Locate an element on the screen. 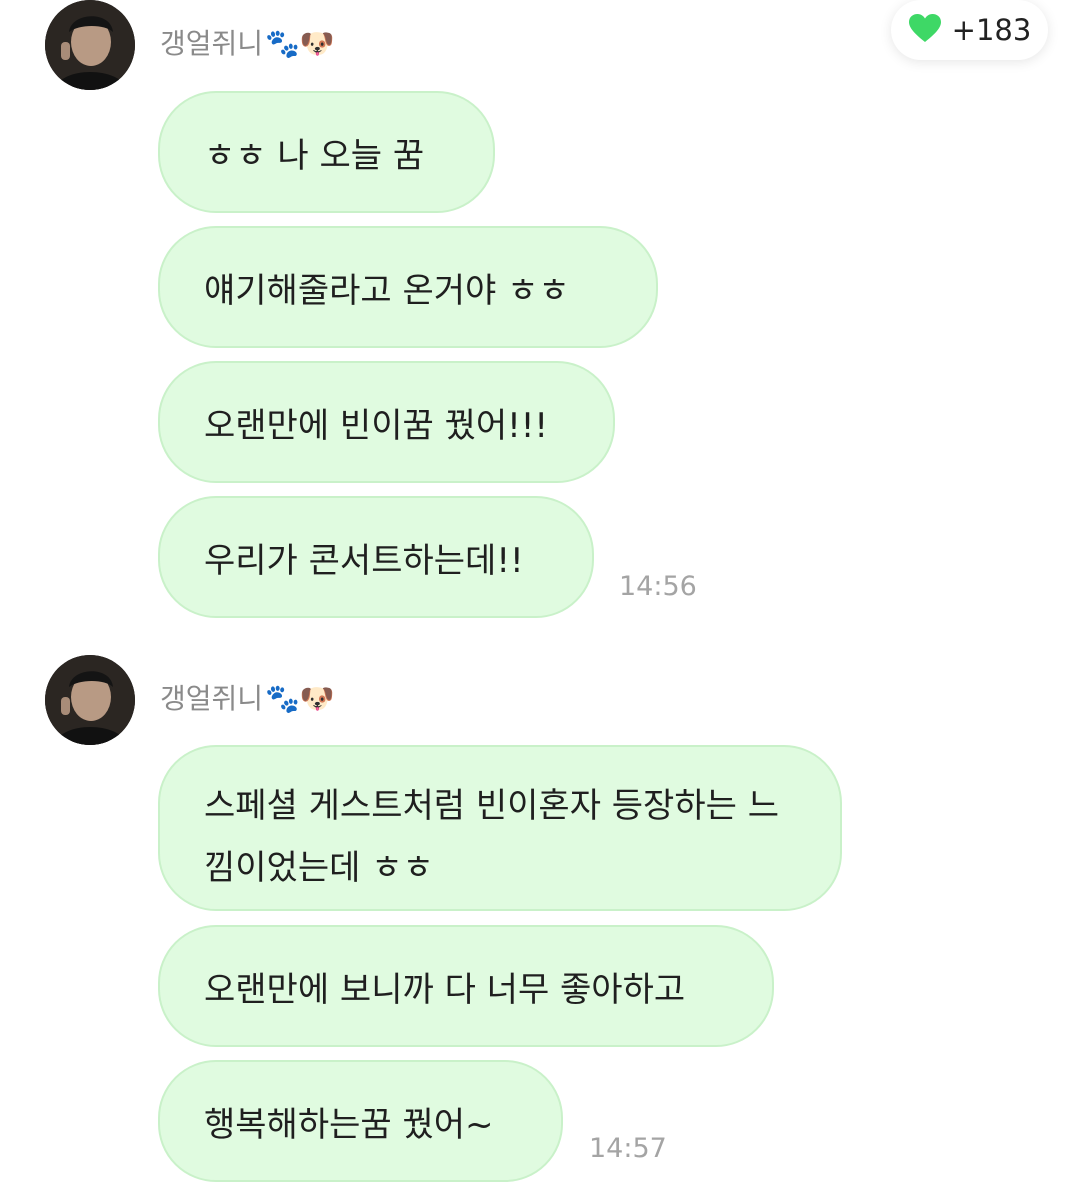 The width and height of the screenshot is (1083, 1200). message-bubble: 오랜만에 보니까 다 너무 좋아하고 is located at coordinates (466, 986).